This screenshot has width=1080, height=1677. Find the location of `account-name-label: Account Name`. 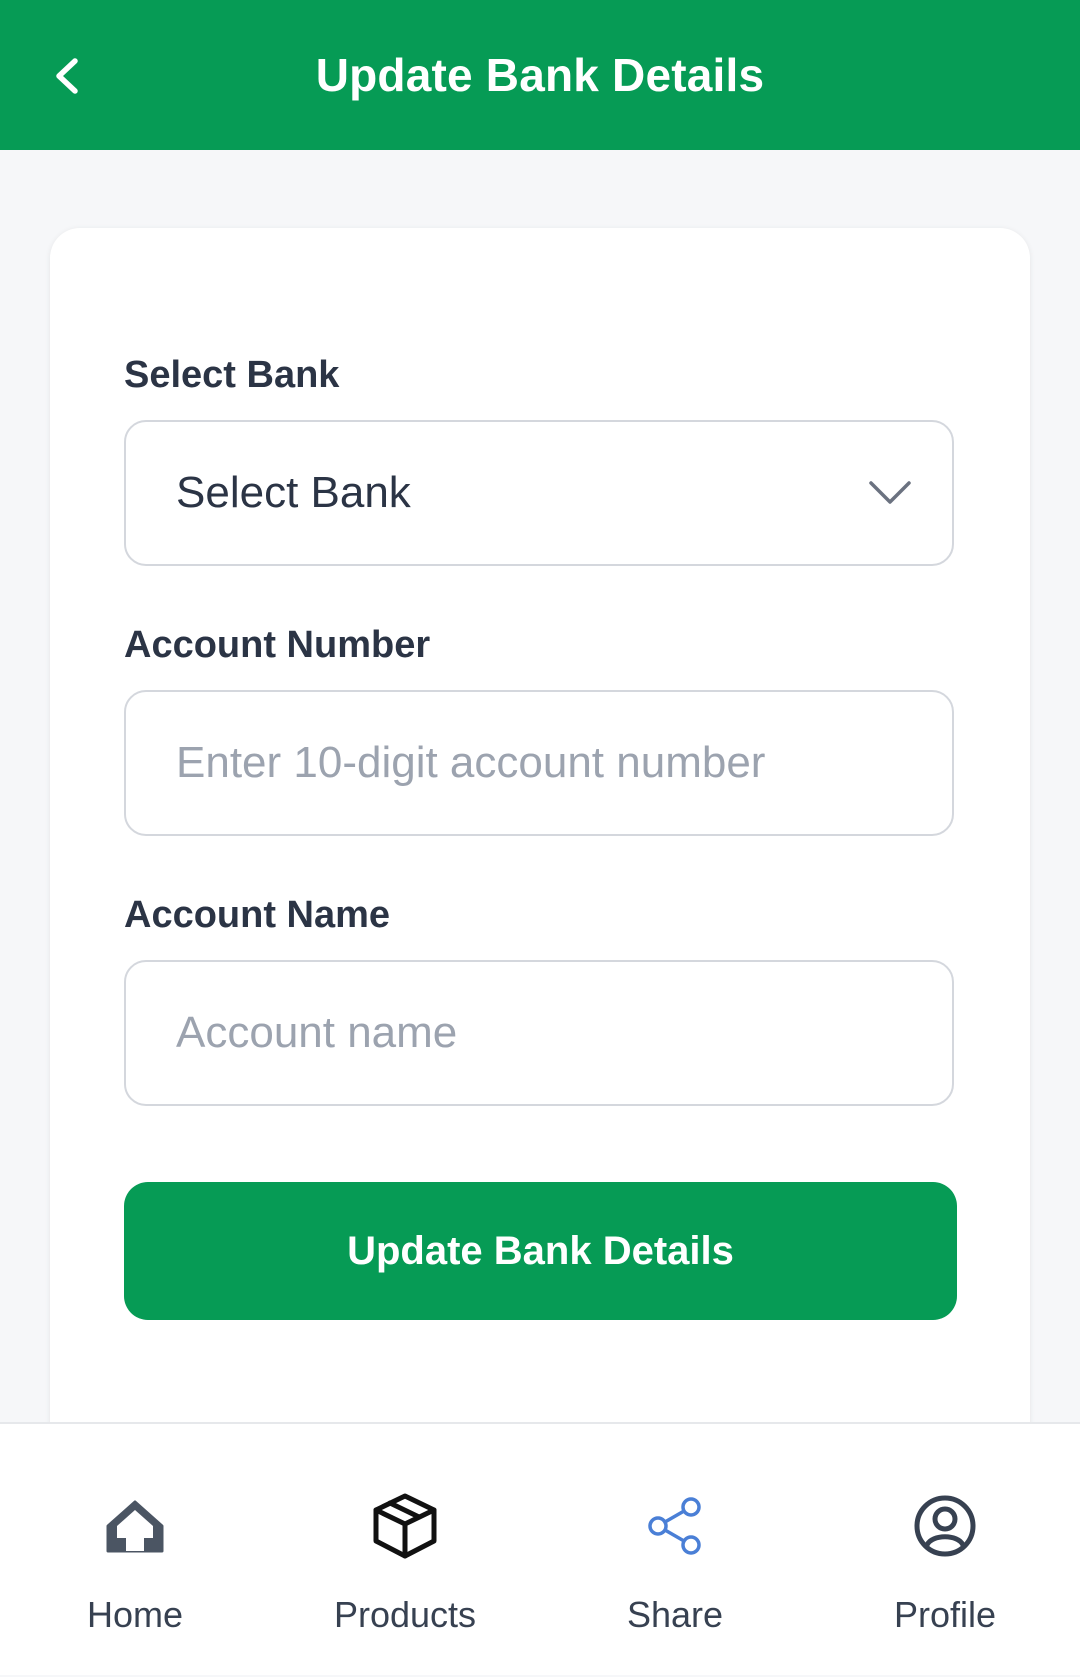

account-name-label: Account Name is located at coordinates (257, 915).